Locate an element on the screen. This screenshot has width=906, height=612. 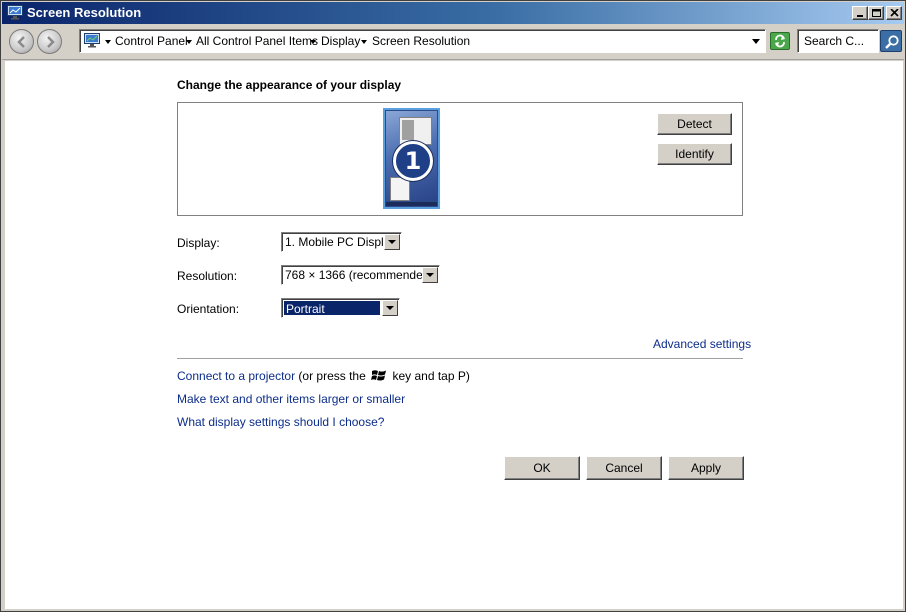
display-preview-panel: 1 Detect Identify is located at coordinates (460, 159).